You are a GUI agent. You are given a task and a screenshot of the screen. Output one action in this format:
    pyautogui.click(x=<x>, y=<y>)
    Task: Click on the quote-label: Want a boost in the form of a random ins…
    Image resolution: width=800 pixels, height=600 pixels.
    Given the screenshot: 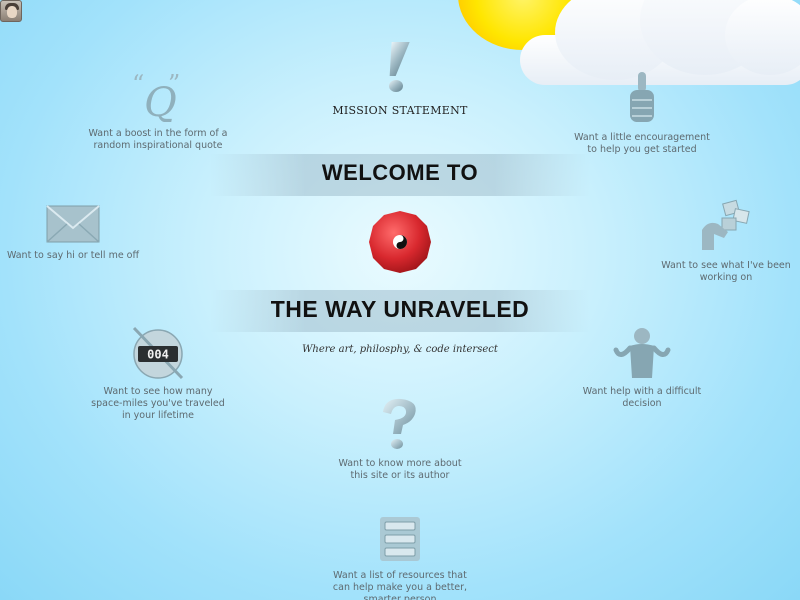 What is the action you would take?
    pyautogui.click(x=158, y=139)
    